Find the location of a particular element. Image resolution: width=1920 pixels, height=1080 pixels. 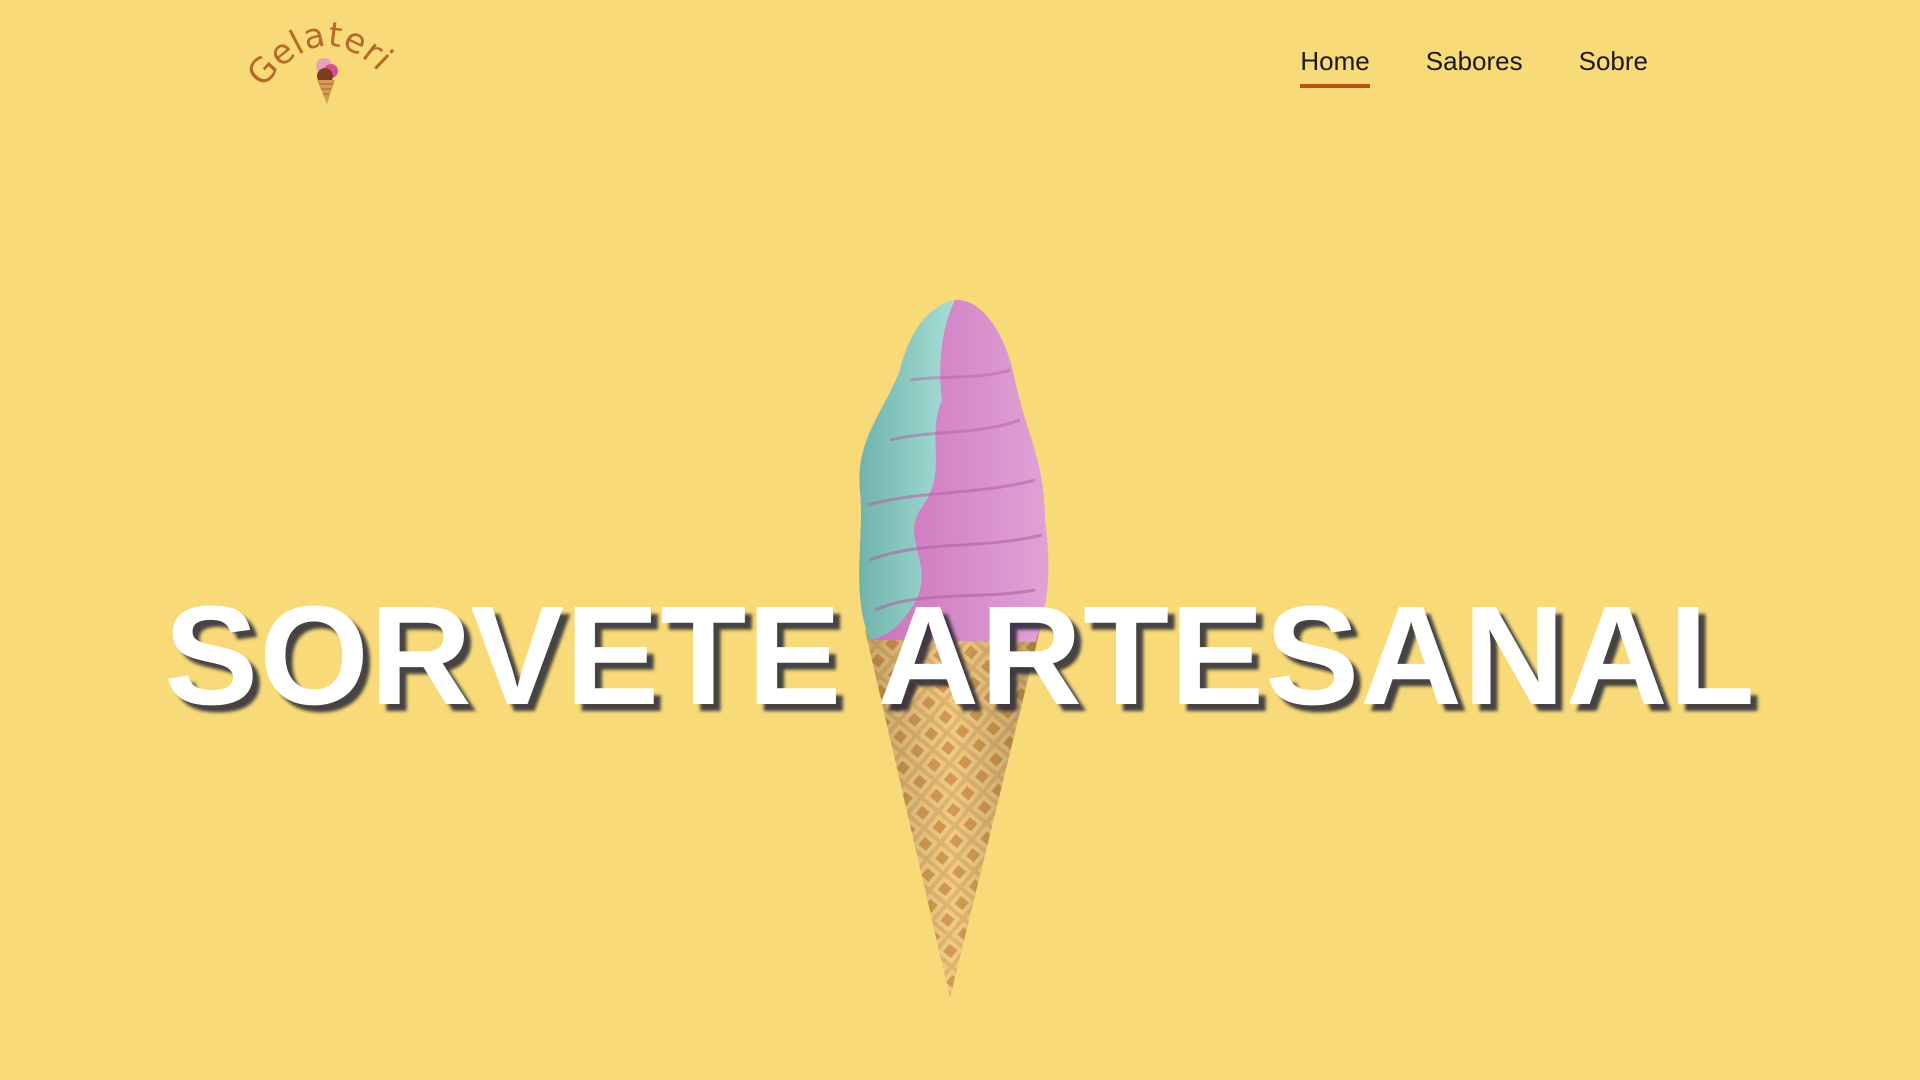

gelateria-logo: Gelateria is located at coordinates (320, 52).